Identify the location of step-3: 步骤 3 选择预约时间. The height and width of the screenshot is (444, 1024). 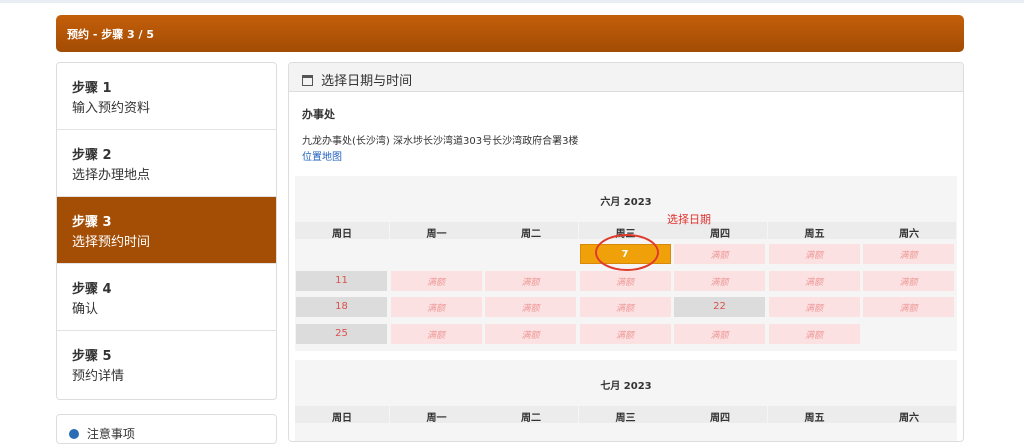
(166, 230).